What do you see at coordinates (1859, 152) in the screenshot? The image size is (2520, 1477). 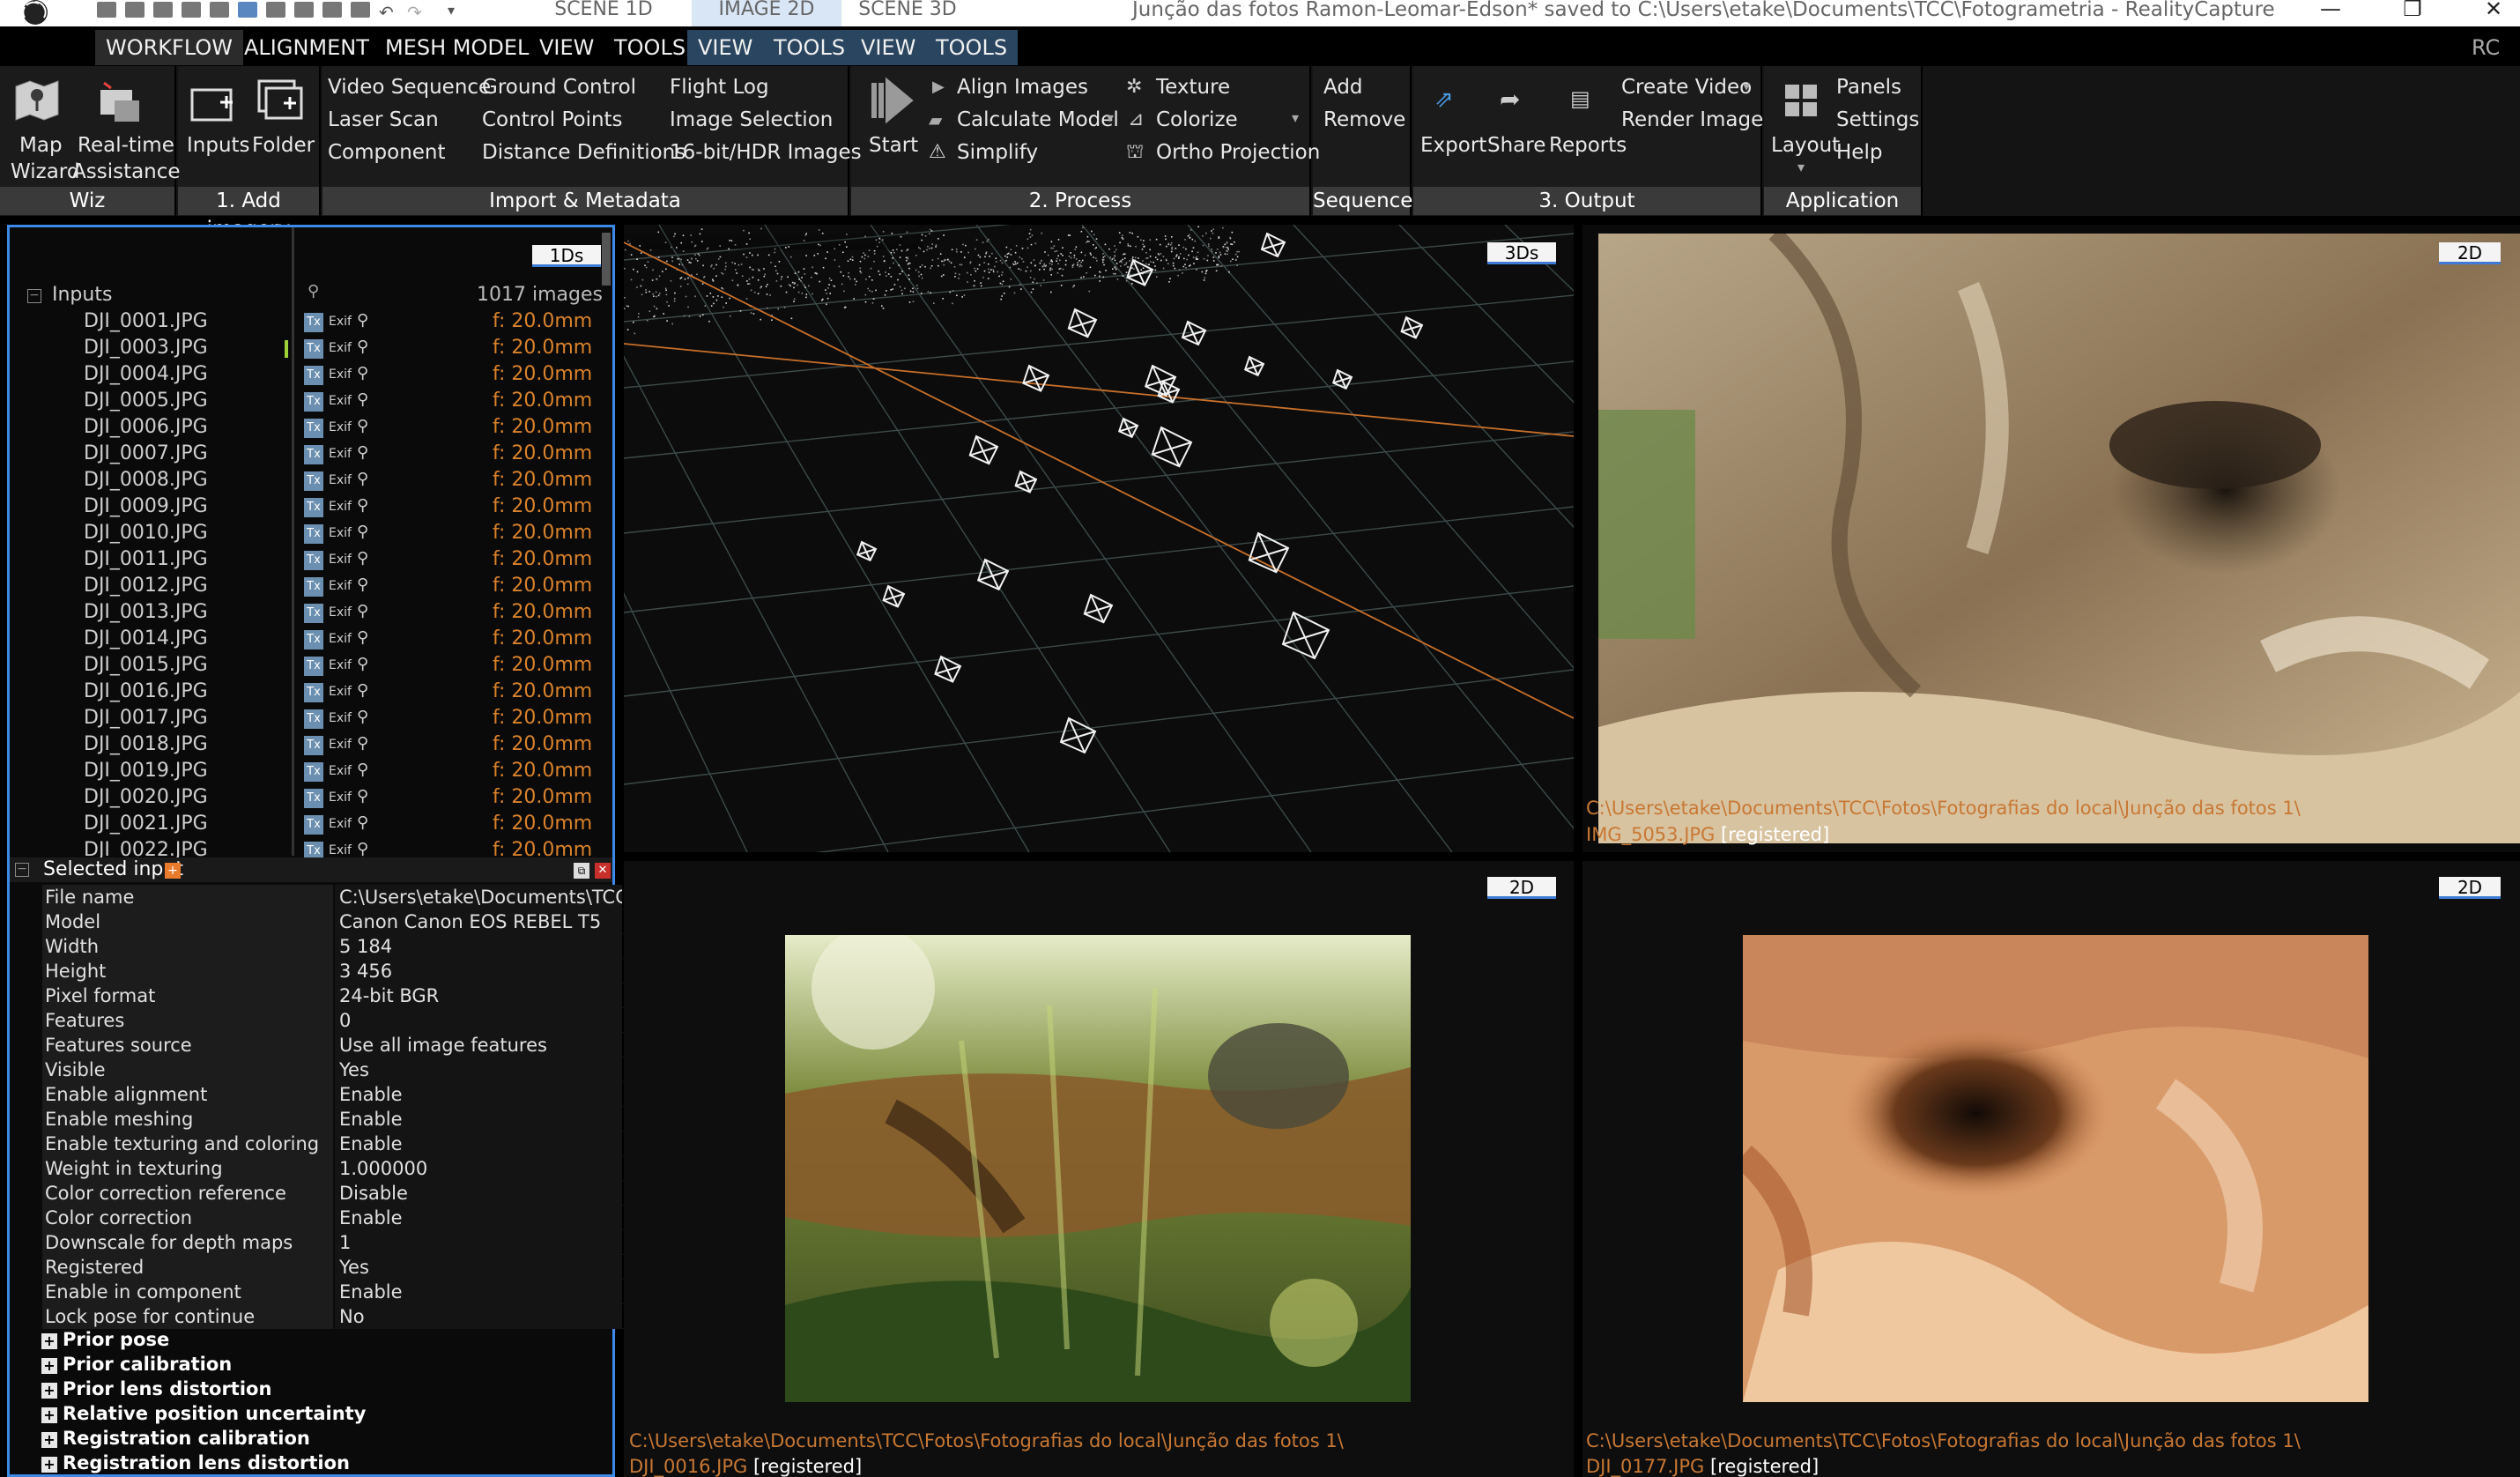 I see `help-button: Help` at bounding box center [1859, 152].